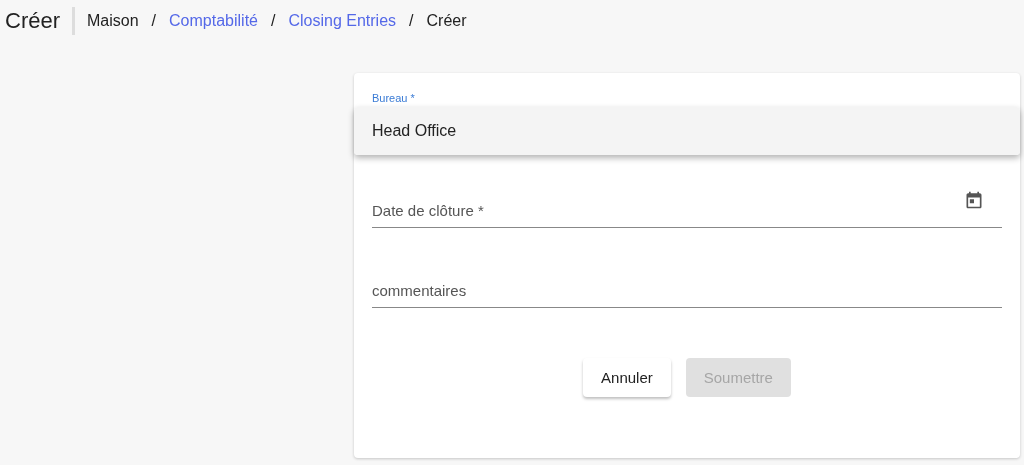 The width and height of the screenshot is (1024, 465). Describe the element at coordinates (394, 98) in the screenshot. I see `field-label: Bureau *` at that location.